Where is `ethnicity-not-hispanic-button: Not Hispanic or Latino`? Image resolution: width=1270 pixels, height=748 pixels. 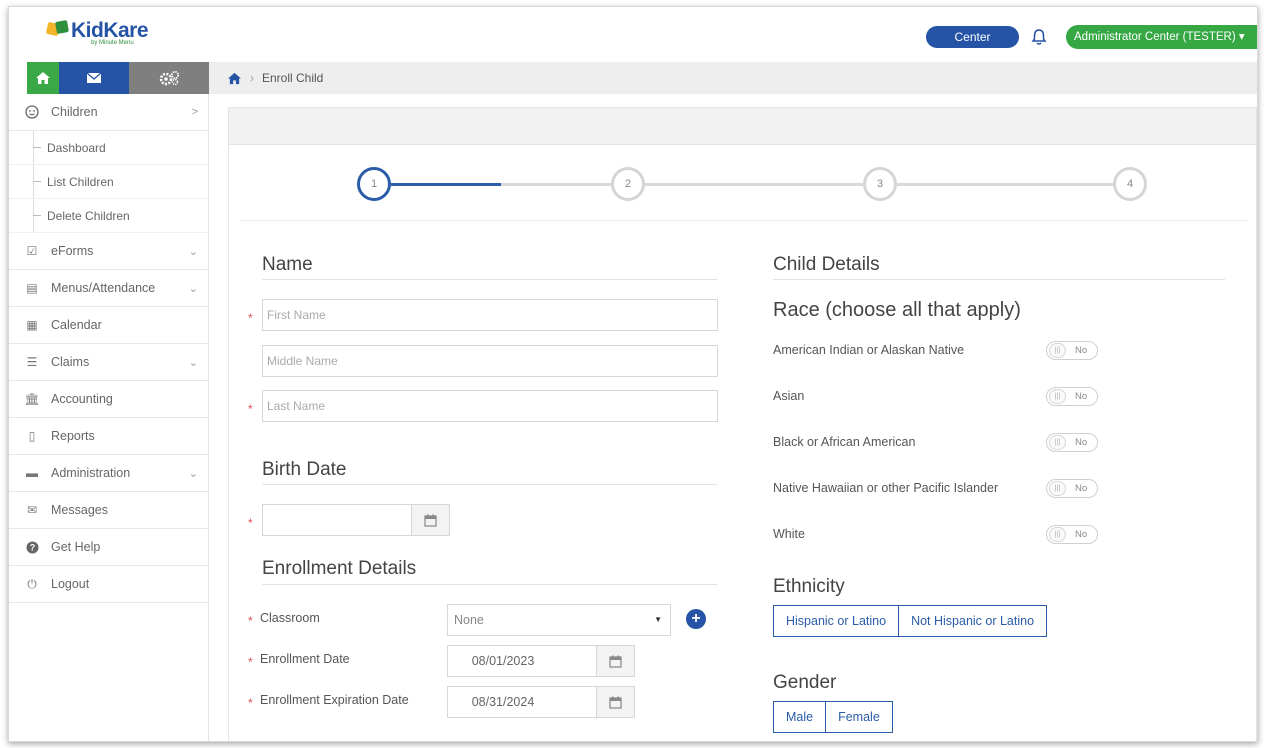 ethnicity-not-hispanic-button: Not Hispanic or Latino is located at coordinates (972, 621).